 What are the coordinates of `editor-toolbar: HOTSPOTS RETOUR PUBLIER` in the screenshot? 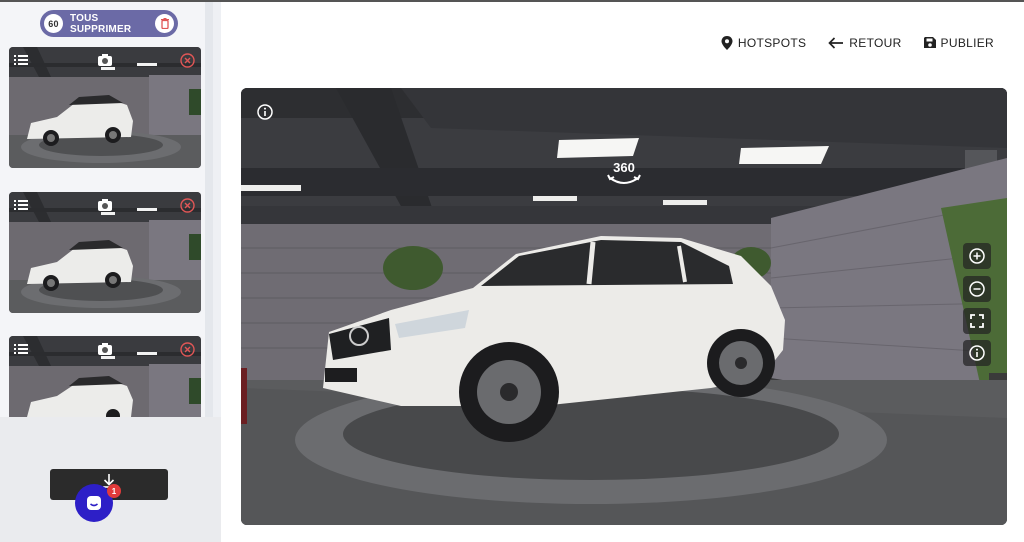 It's located at (857, 43).